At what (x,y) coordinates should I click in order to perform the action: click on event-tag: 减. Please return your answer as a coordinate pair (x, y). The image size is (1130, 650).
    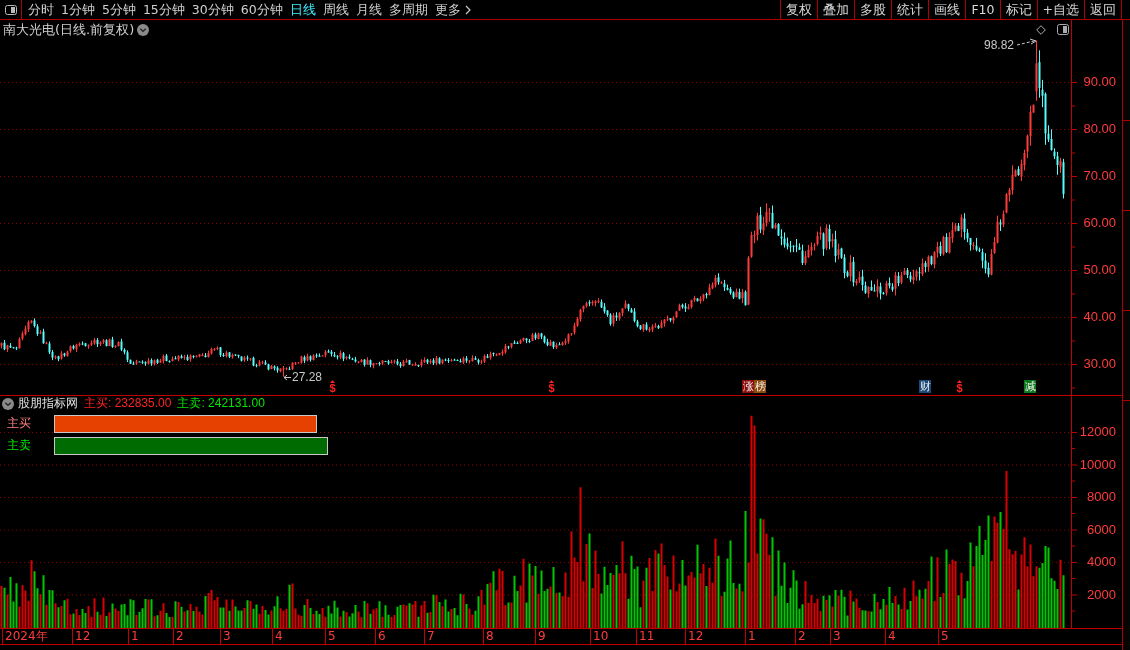
    Looking at the image, I should click on (1030, 386).